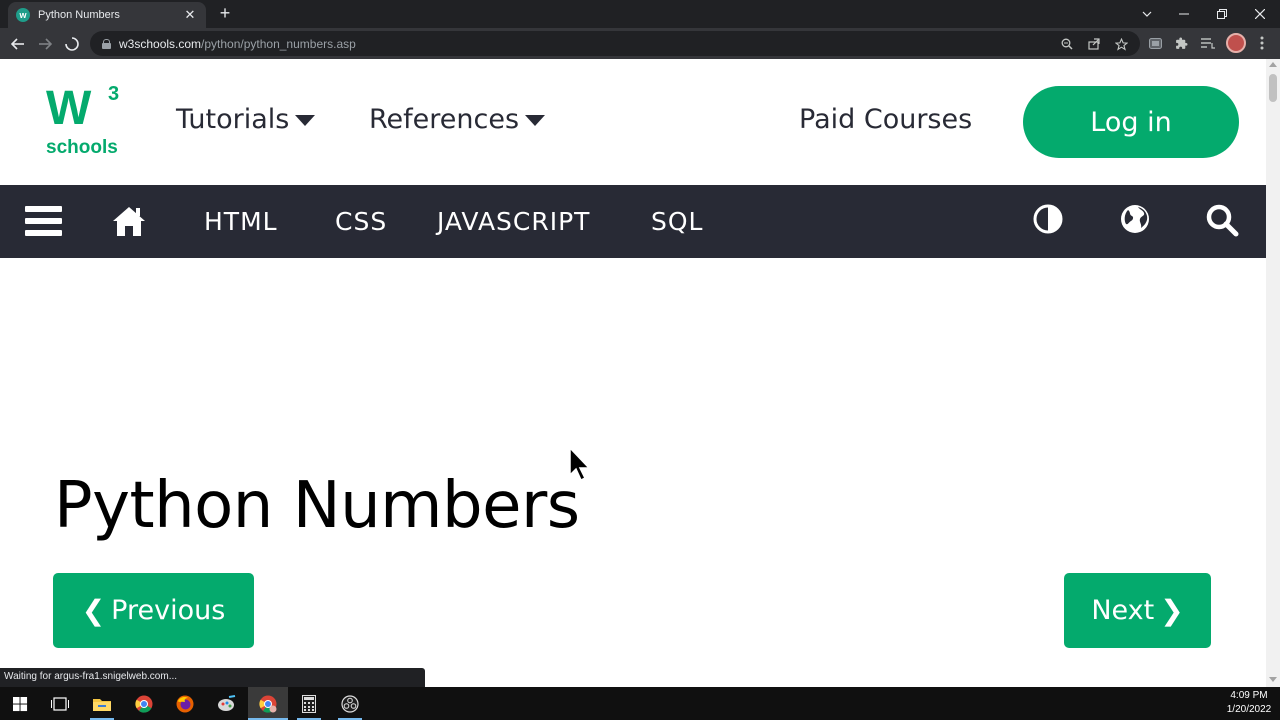  I want to click on previous-button: ❮ Previous, so click(153, 610).